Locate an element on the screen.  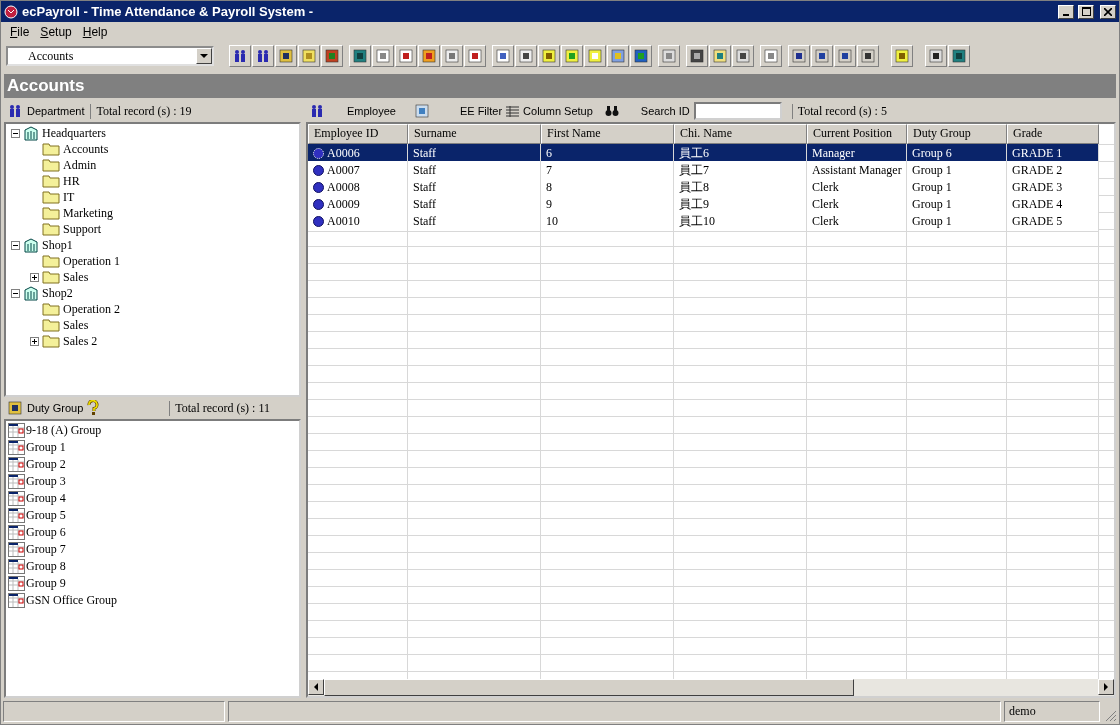
panel-title: Duty Group is located at coordinates (55, 408).